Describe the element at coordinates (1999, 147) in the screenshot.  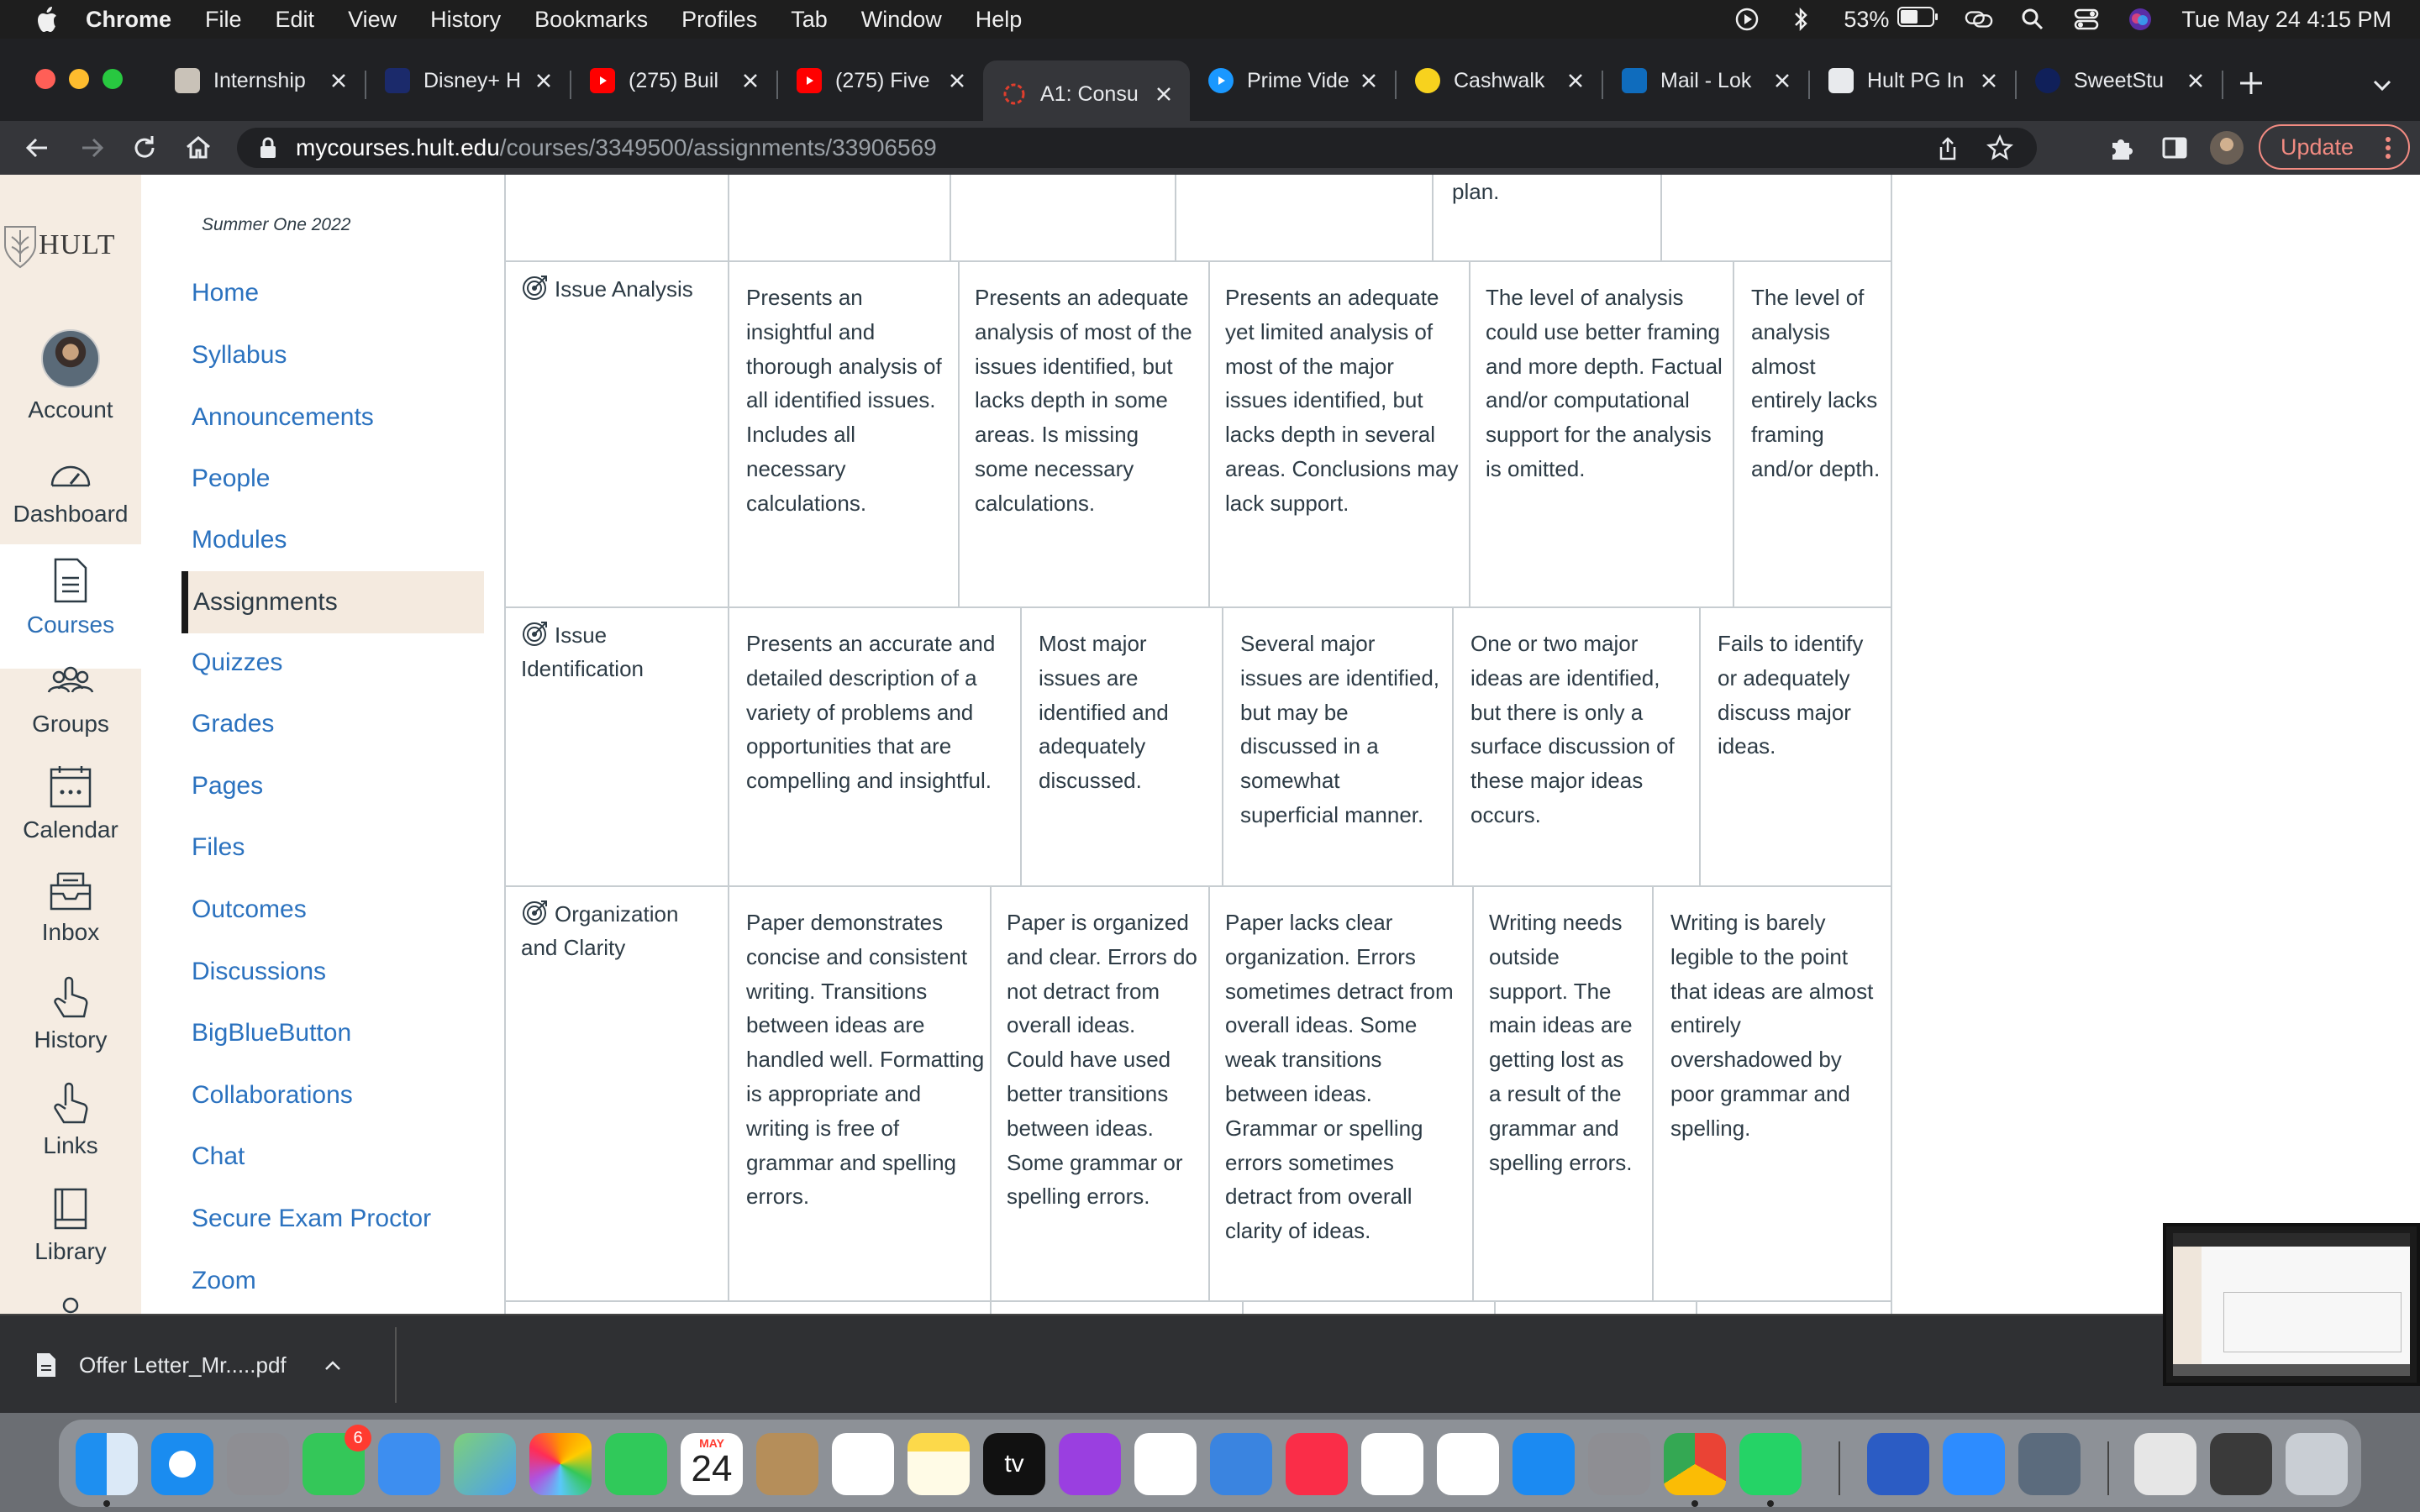
I see `bookmark-star-icon` at that location.